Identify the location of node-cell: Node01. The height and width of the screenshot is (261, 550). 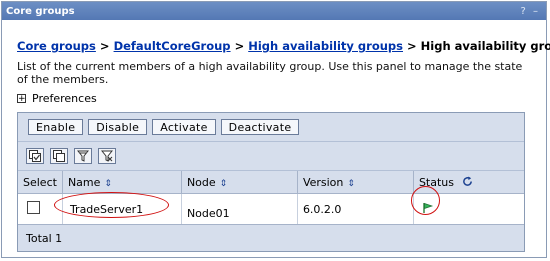
(239, 209).